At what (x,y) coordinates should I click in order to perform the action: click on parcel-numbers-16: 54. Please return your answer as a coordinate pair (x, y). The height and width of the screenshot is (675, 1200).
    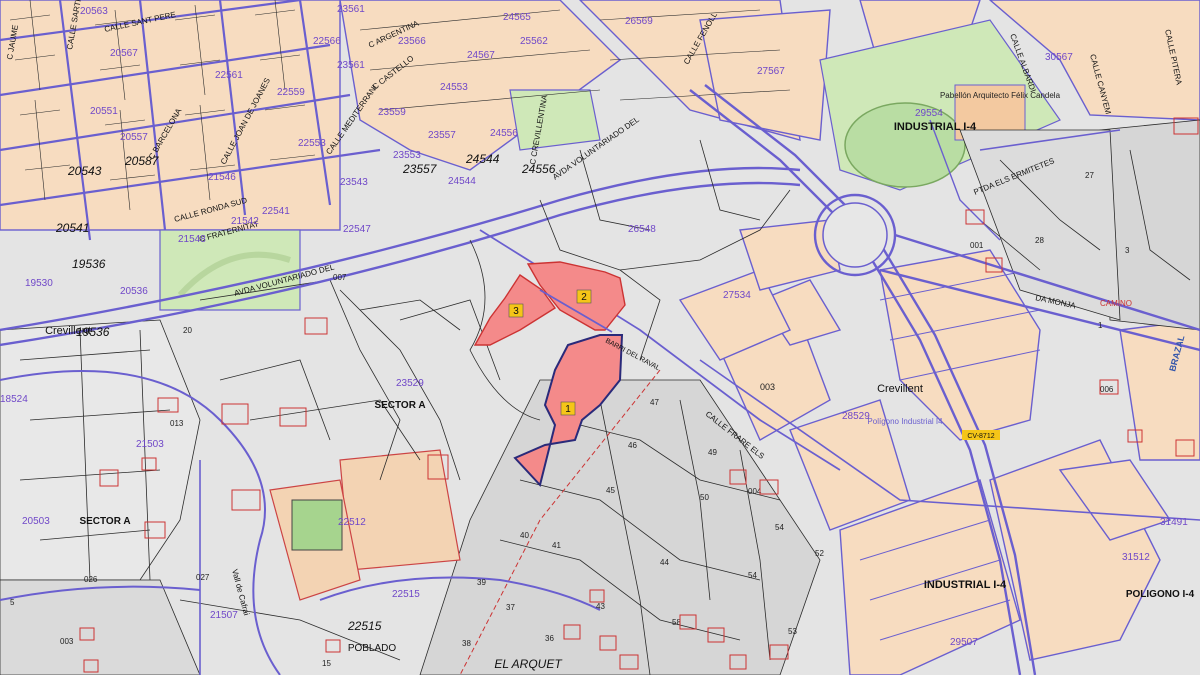
    Looking at the image, I should click on (752, 575).